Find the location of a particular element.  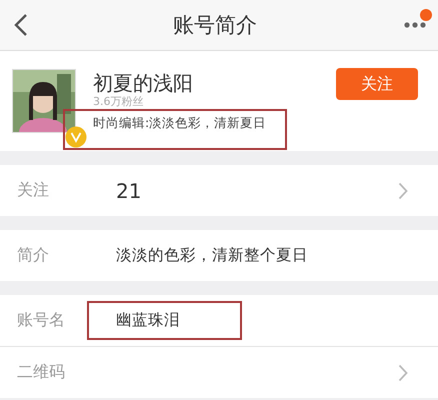

row-label: 二维码 is located at coordinates (41, 372).